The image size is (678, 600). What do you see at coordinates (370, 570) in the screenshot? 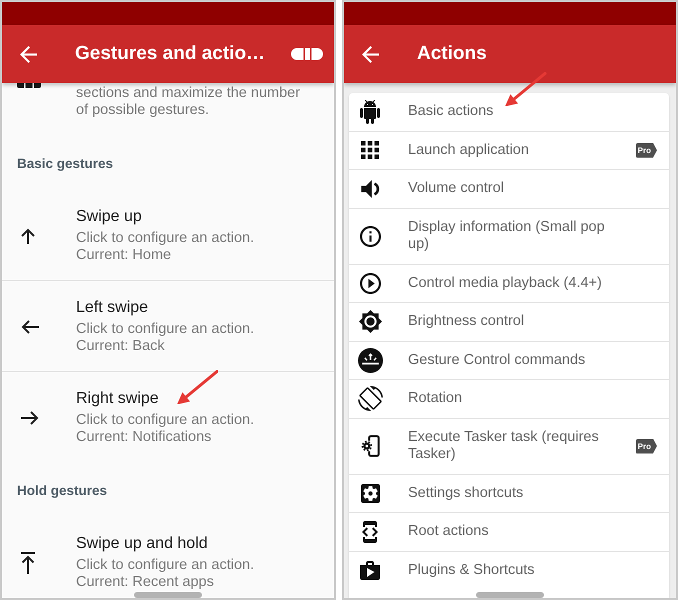
I see `bag-play-icon` at bounding box center [370, 570].